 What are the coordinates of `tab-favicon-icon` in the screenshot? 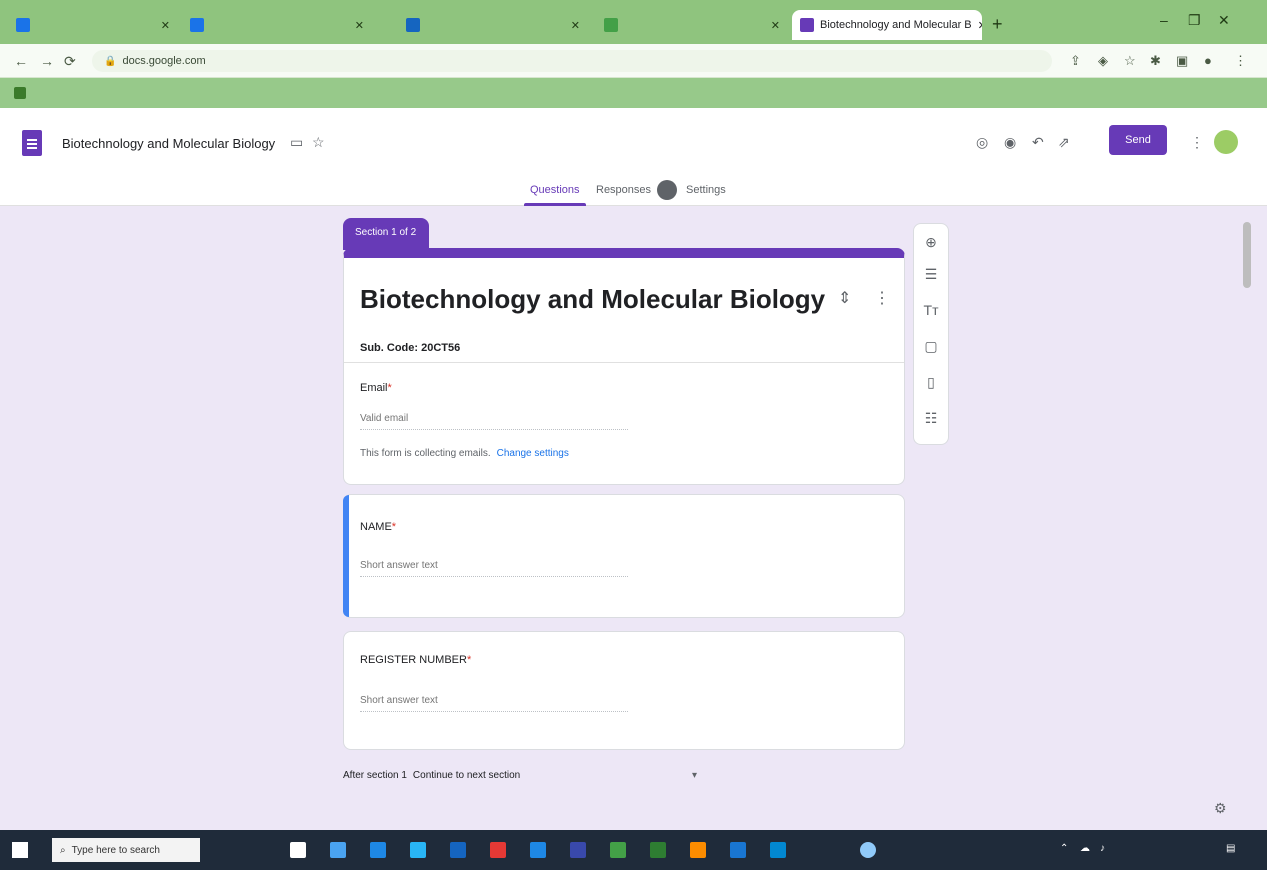 It's located at (23, 25).